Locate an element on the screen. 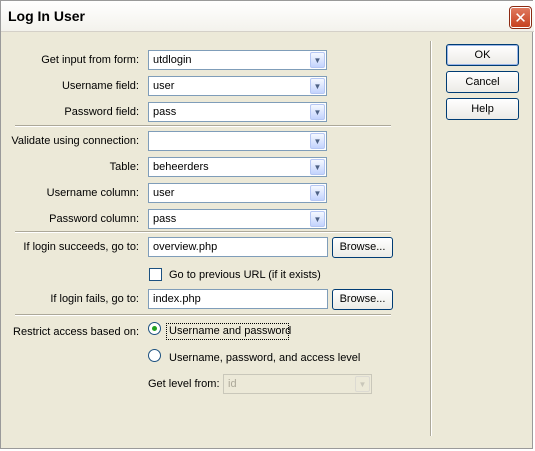 This screenshot has height=451, width=535. validate-connection-label: Validate using connection: is located at coordinates (75, 141).